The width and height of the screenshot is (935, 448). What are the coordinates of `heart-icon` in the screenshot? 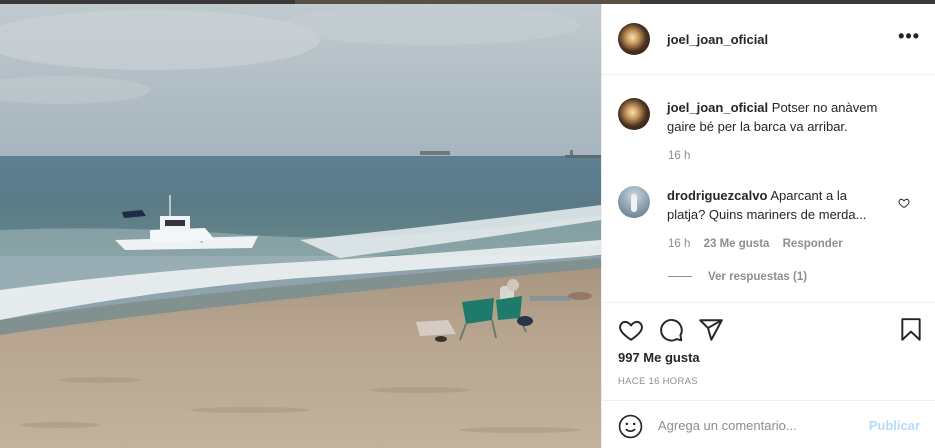 It's located at (631, 330).